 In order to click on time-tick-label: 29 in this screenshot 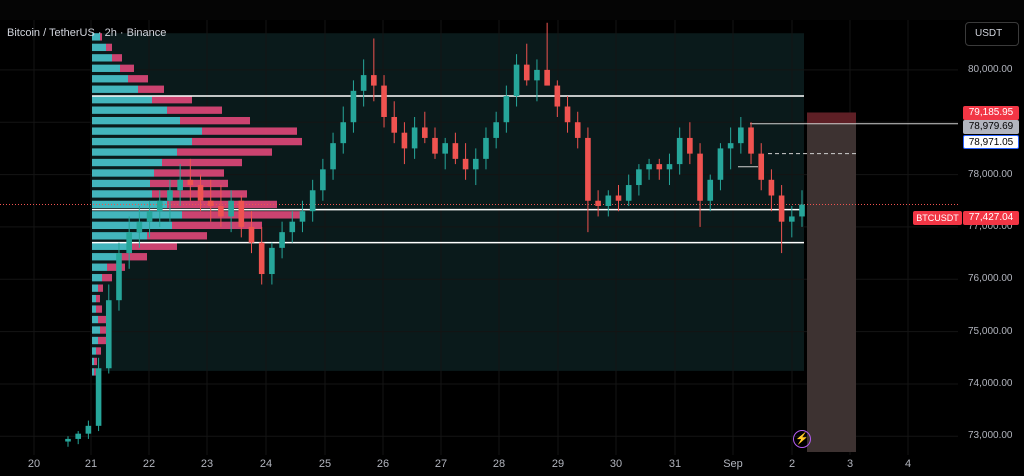, I will do `click(558, 464)`.